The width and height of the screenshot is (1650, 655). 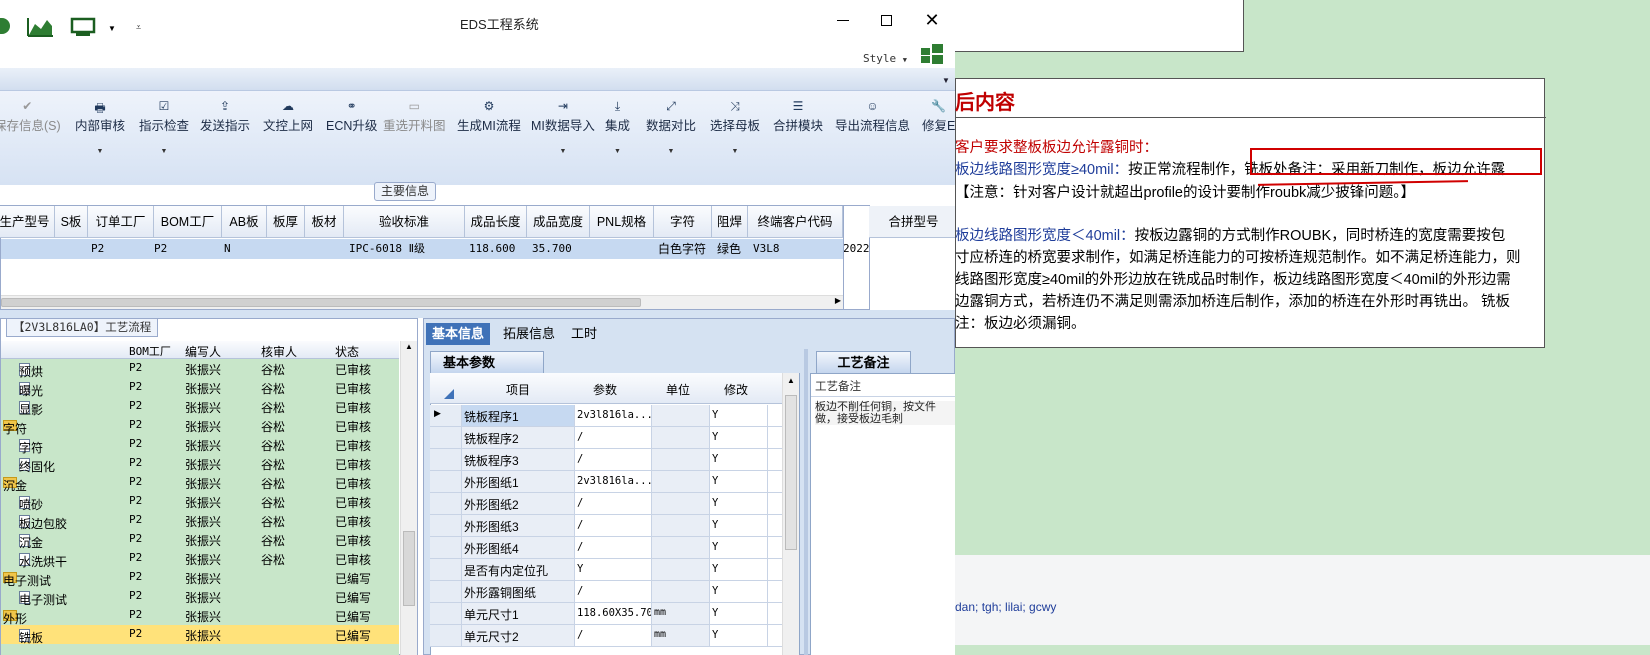 What do you see at coordinates (458, 334) in the screenshot?
I see `tab-basic-info: 基本信息` at bounding box center [458, 334].